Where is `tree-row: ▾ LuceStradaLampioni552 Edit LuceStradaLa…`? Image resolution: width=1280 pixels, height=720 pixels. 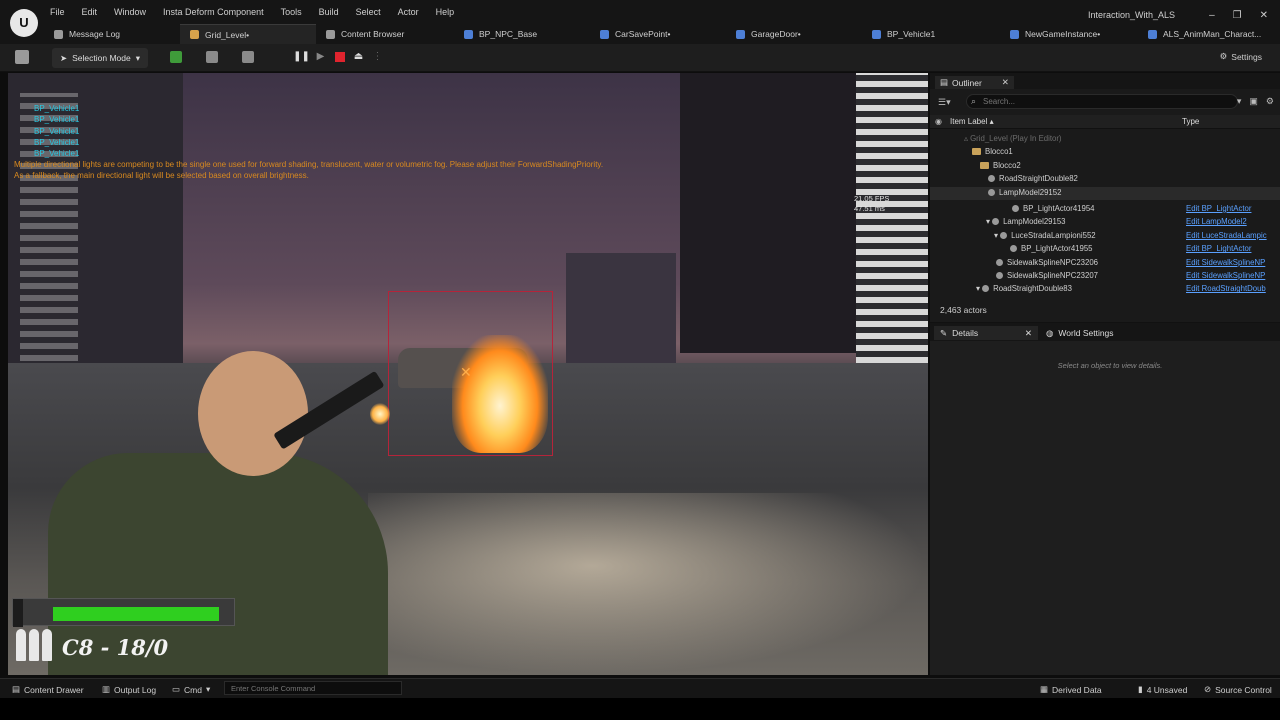
tree-row: ▾ LuceStradaLampioni552 Edit LuceStradaLa… is located at coordinates (1105, 236).